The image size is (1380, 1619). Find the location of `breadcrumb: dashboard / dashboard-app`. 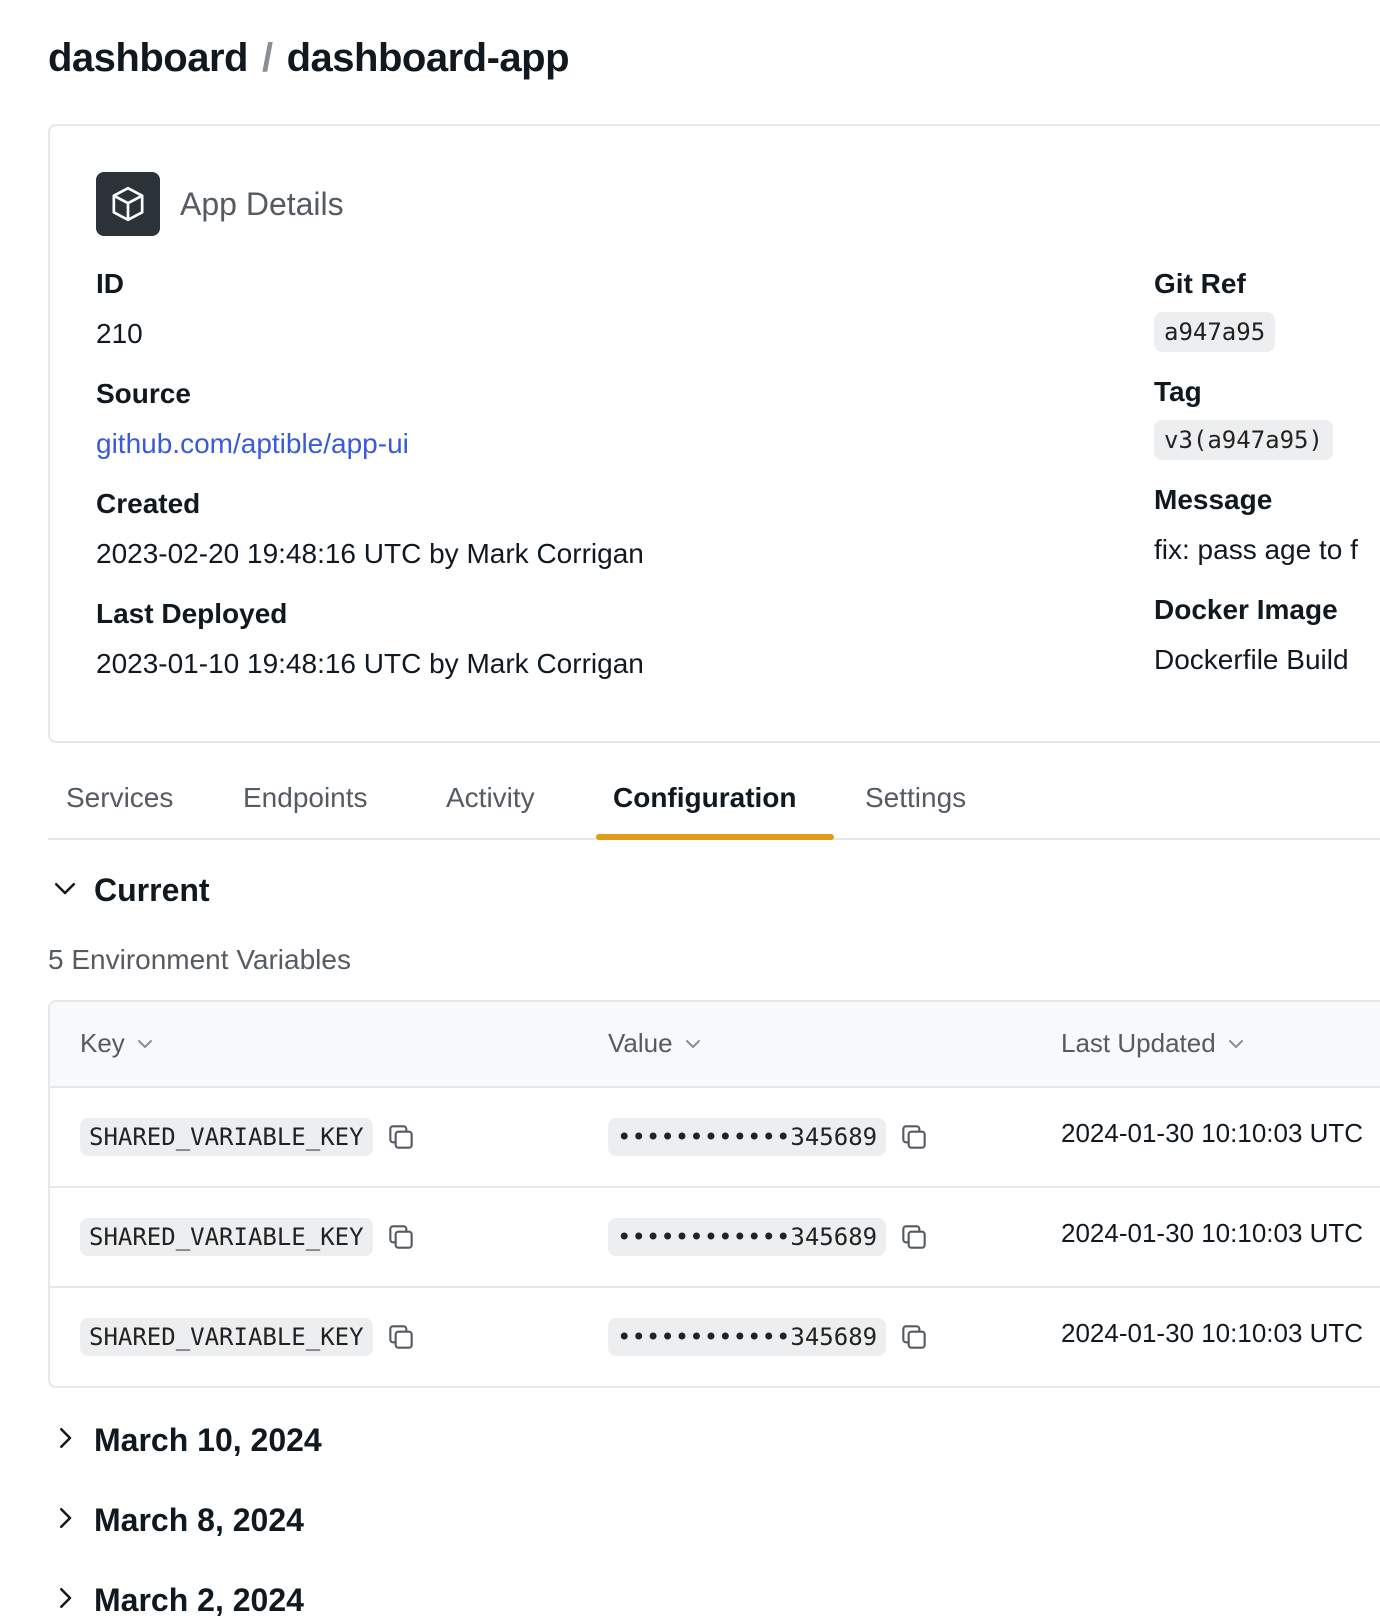

breadcrumb: dashboard / dashboard-app is located at coordinates (309, 58).